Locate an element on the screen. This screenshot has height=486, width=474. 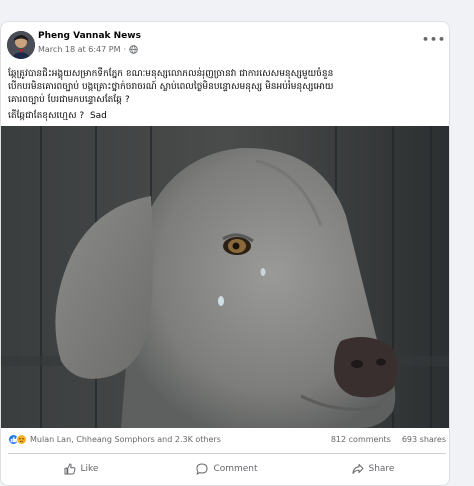
actions-divider is located at coordinates (227, 453).